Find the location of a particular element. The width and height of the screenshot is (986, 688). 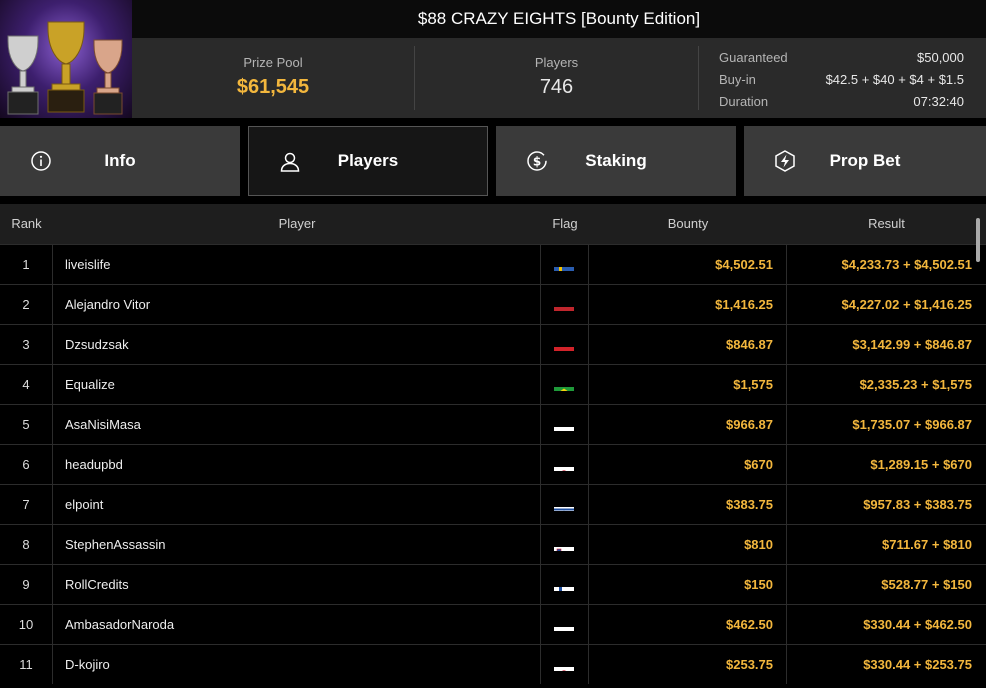

bounty-cell: $670 is located at coordinates (688, 464).